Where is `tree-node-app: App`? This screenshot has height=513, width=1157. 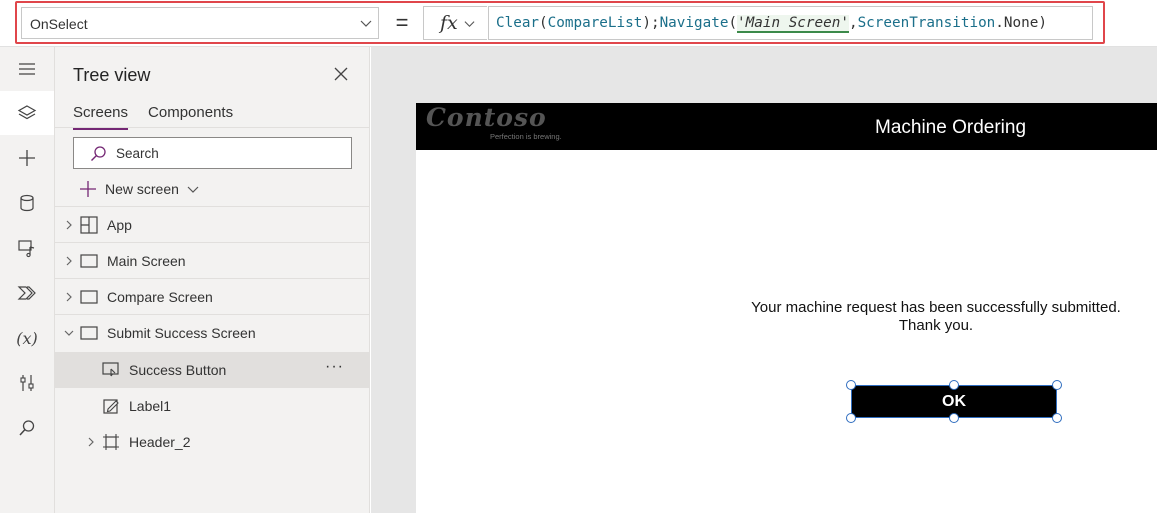
tree-node-app: App is located at coordinates (212, 225).